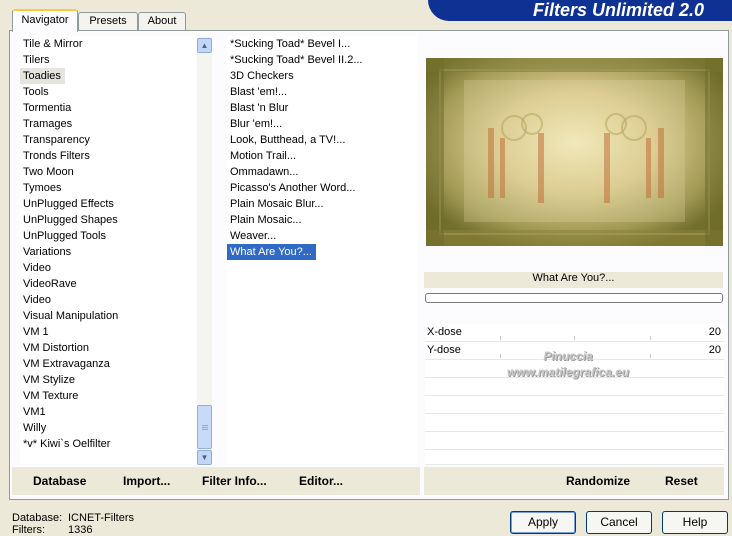  Describe the element at coordinates (574, 298) in the screenshot. I see `progress-bar` at that location.